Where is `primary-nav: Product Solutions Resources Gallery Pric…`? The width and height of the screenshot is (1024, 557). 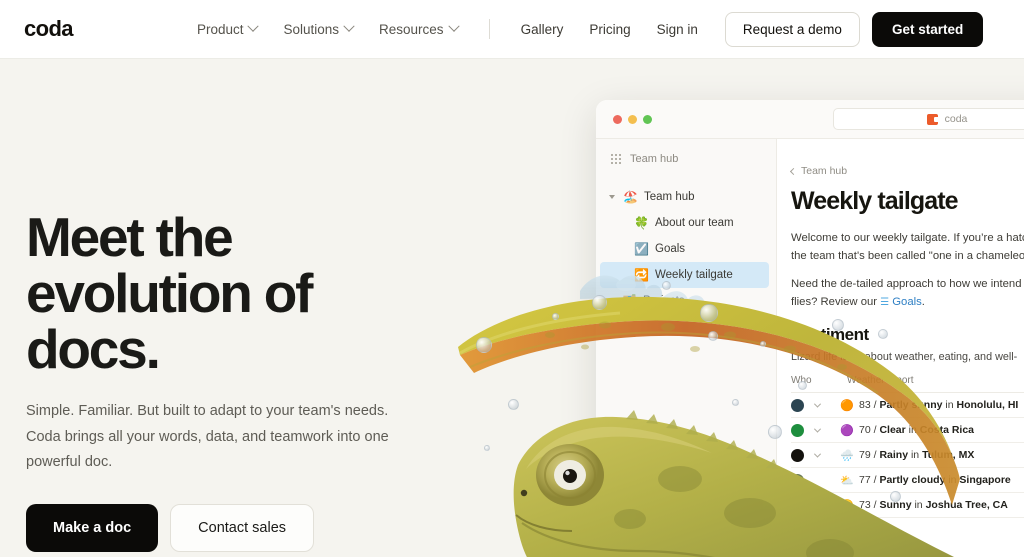
primary-nav: Product Solutions Resources Gallery Pric… is located at coordinates (584, 29).